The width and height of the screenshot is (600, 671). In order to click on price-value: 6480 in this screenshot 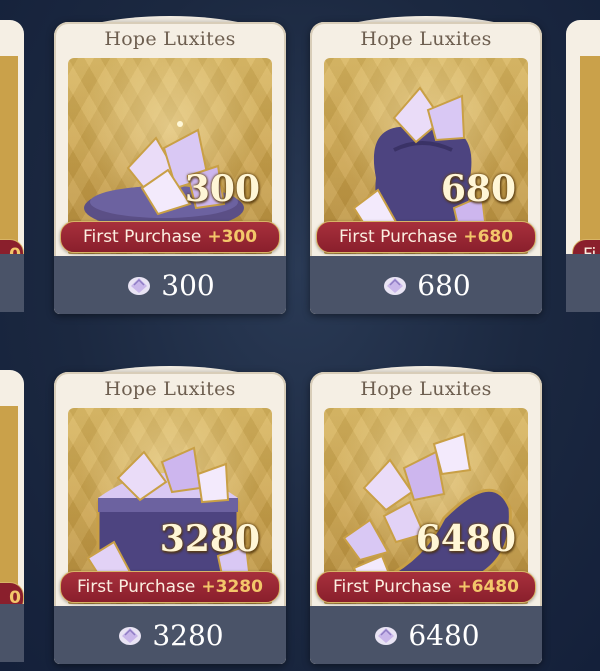, I will do `click(444, 635)`.